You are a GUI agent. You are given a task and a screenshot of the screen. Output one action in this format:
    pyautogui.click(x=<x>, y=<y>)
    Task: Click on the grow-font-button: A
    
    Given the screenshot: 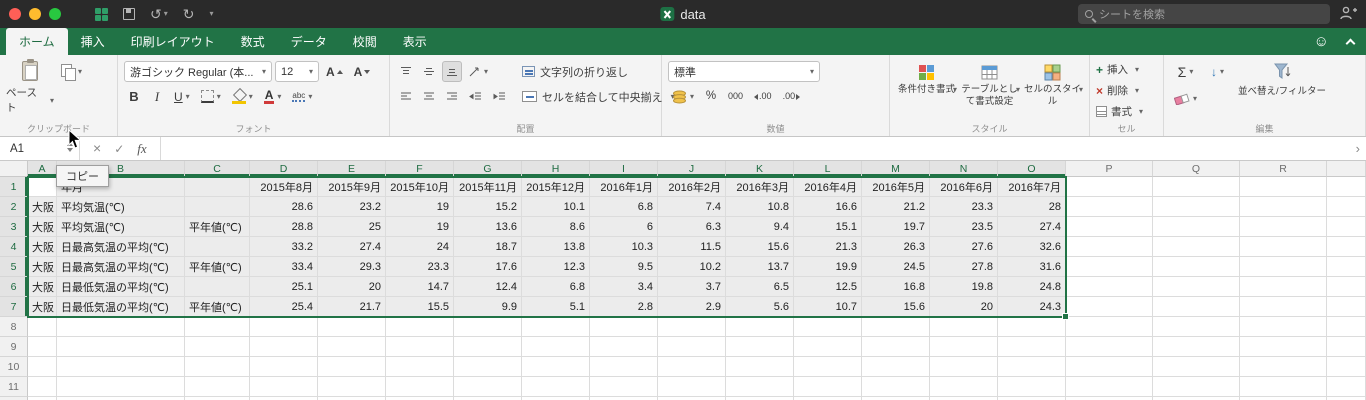 What is the action you would take?
    pyautogui.click(x=334, y=71)
    